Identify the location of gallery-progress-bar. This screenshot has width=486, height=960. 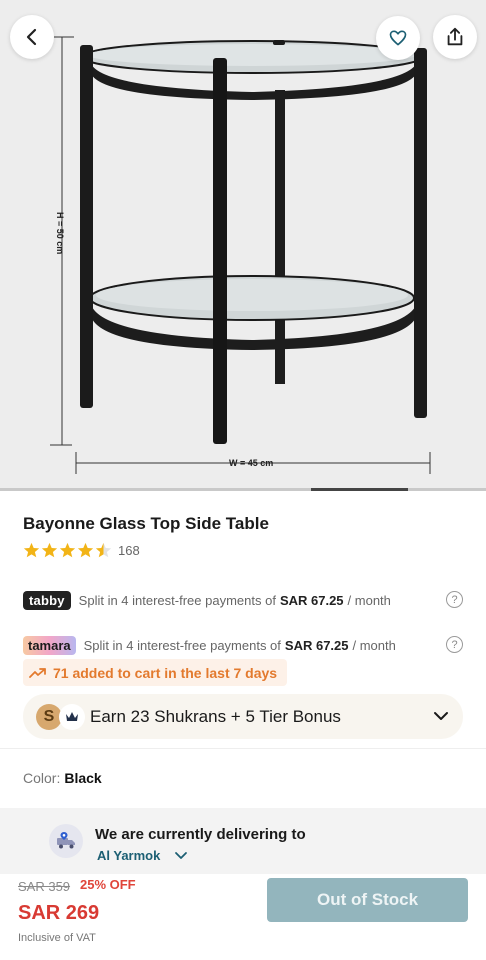
(243, 489).